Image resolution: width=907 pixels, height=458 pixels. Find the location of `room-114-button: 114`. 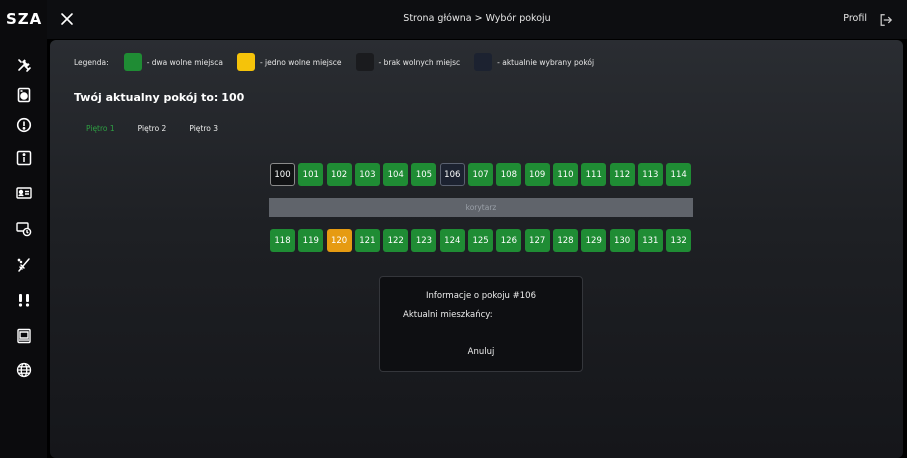

room-114-button: 114 is located at coordinates (679, 174).